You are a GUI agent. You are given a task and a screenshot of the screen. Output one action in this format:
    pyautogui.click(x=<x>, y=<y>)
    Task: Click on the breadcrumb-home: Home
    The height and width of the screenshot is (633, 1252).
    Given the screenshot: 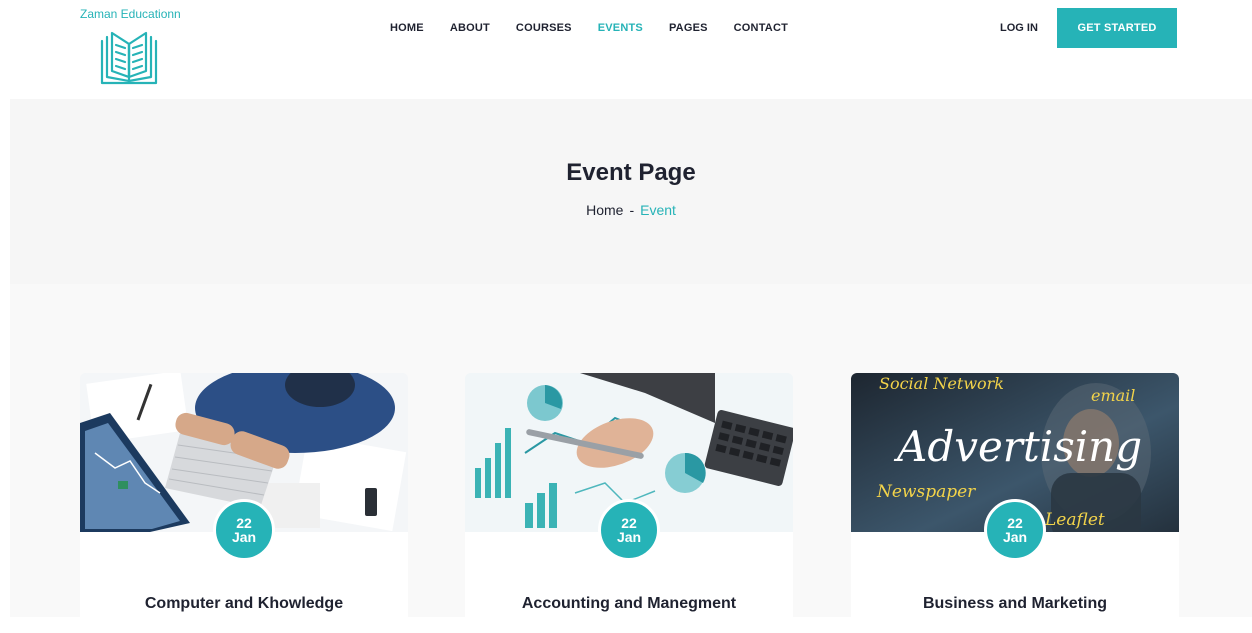 What is the action you would take?
    pyautogui.click(x=604, y=210)
    